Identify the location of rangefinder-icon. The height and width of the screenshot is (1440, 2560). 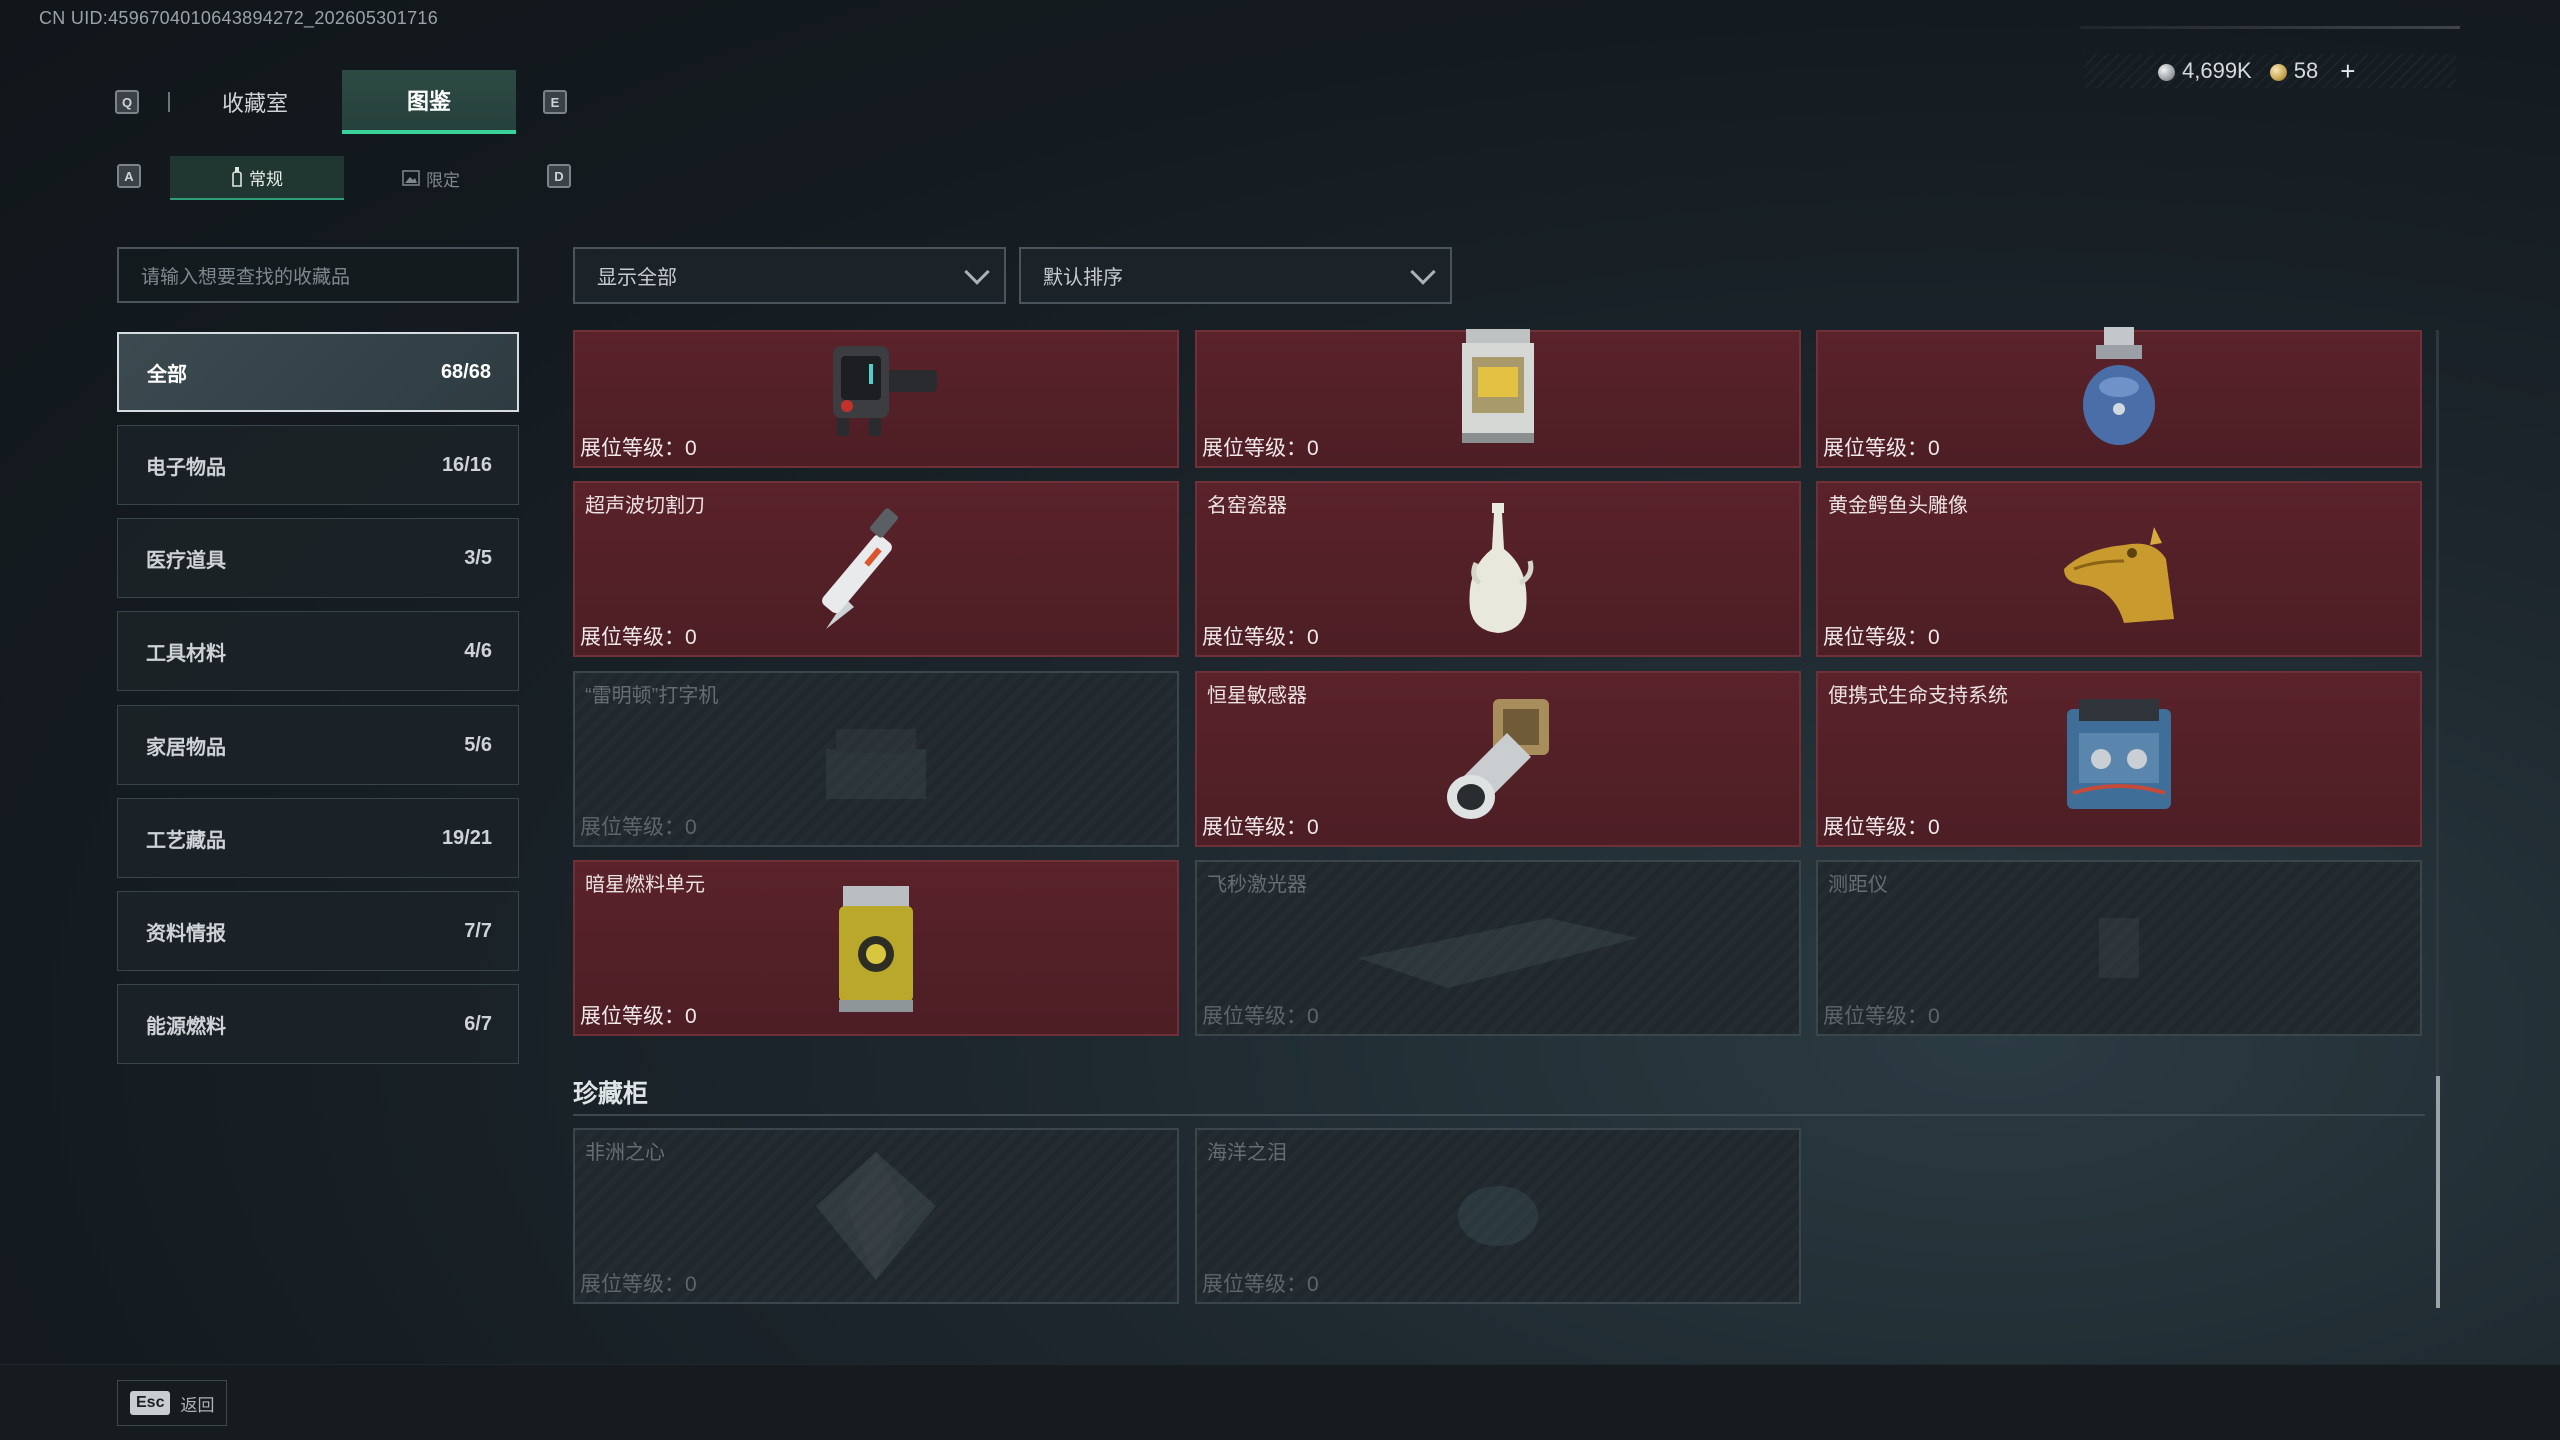
(2119, 948).